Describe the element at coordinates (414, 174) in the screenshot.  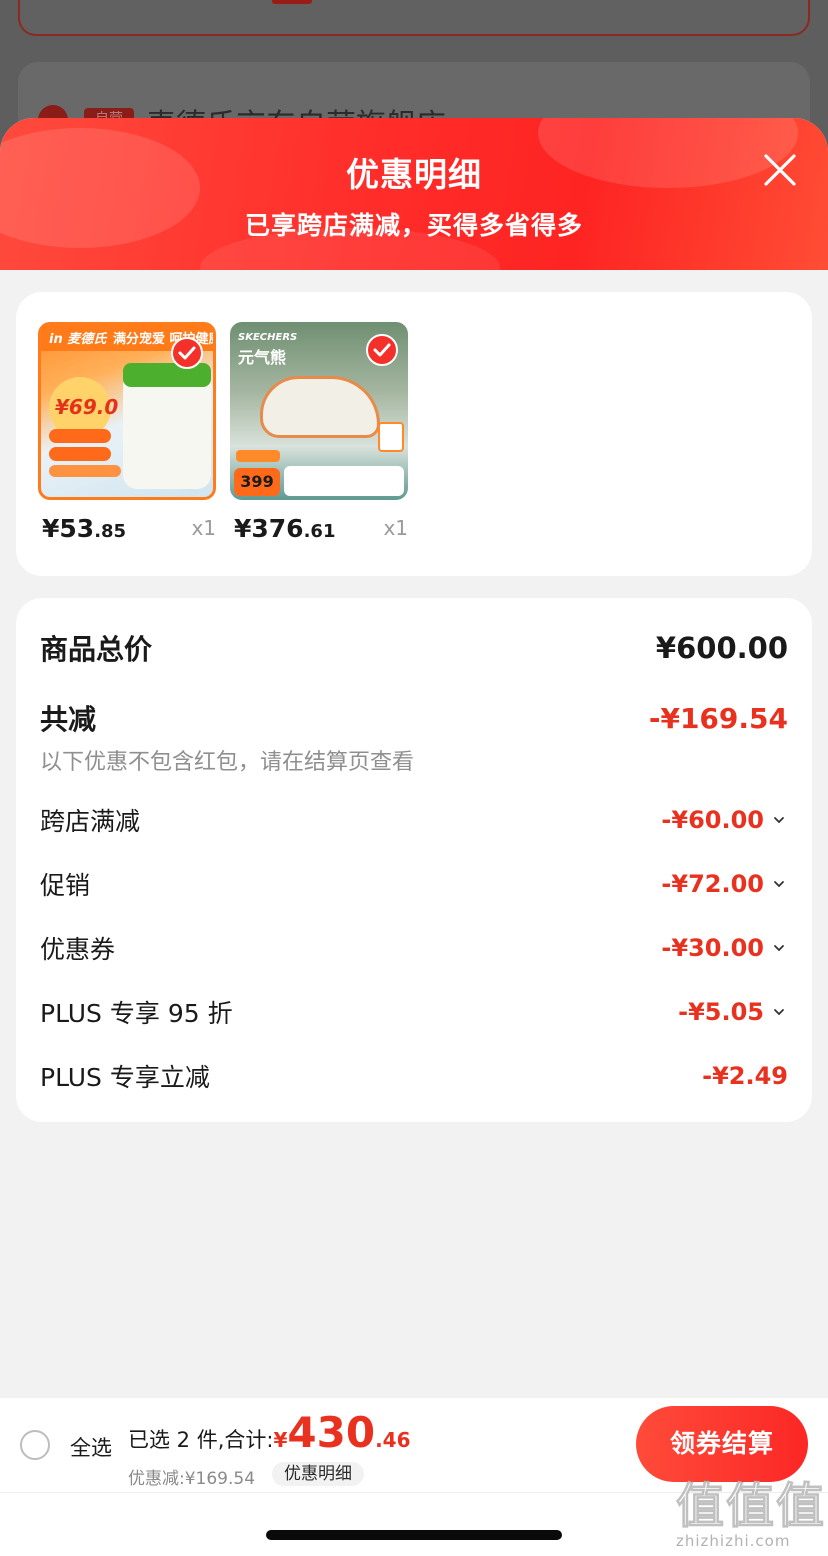
I see `sheet-title: 优惠明细` at that location.